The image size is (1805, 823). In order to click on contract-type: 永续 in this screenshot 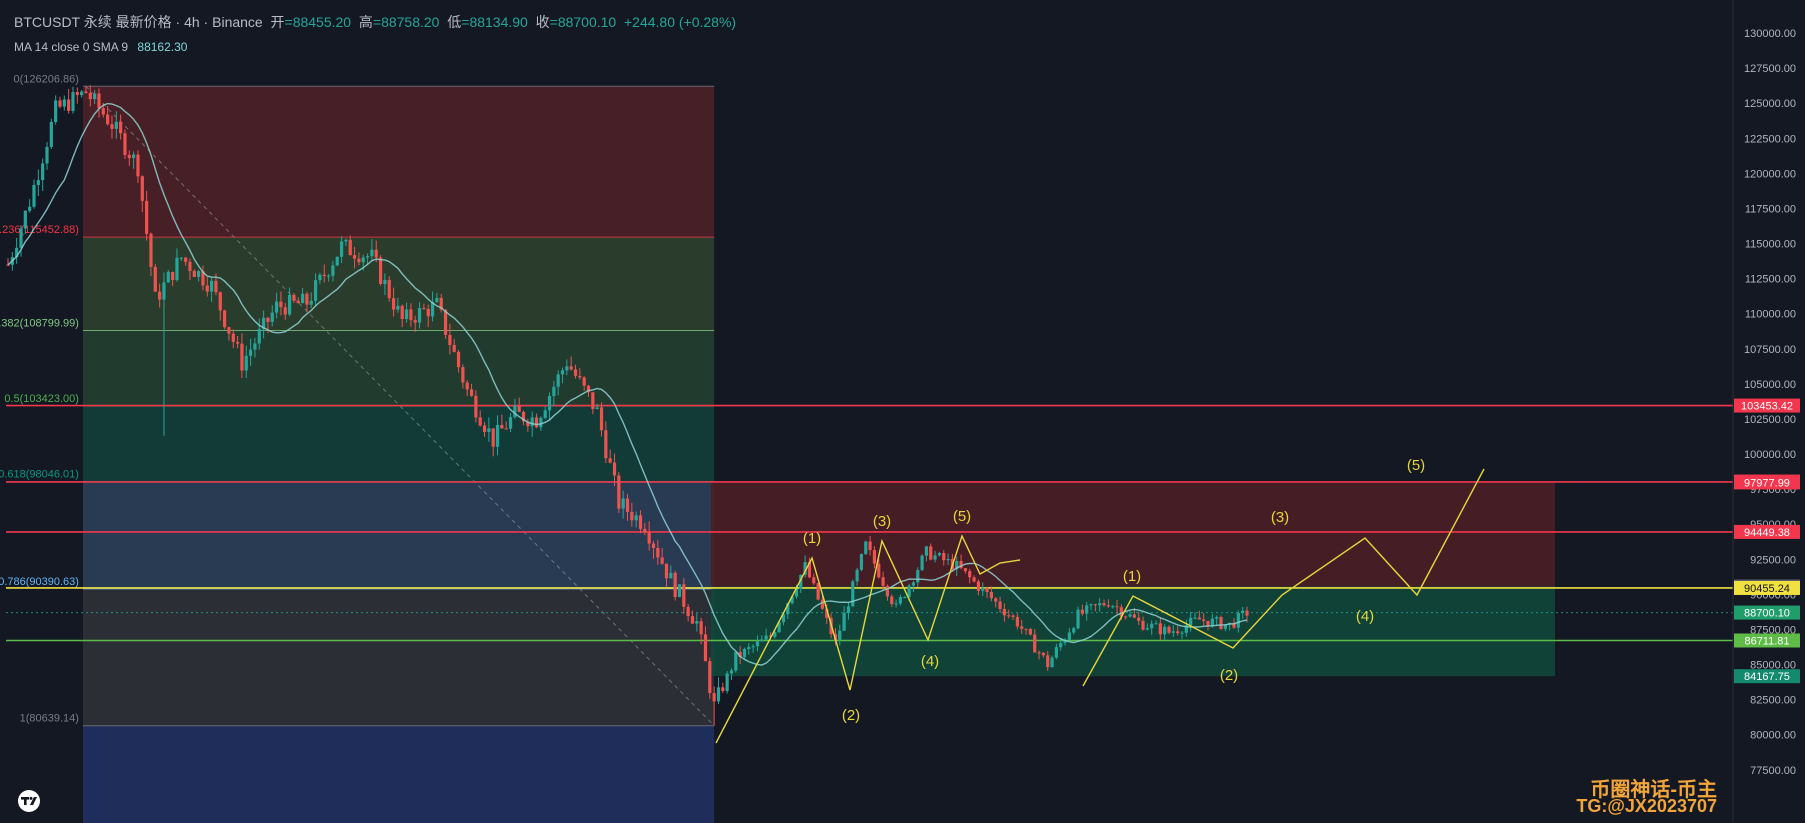, I will do `click(97, 22)`.